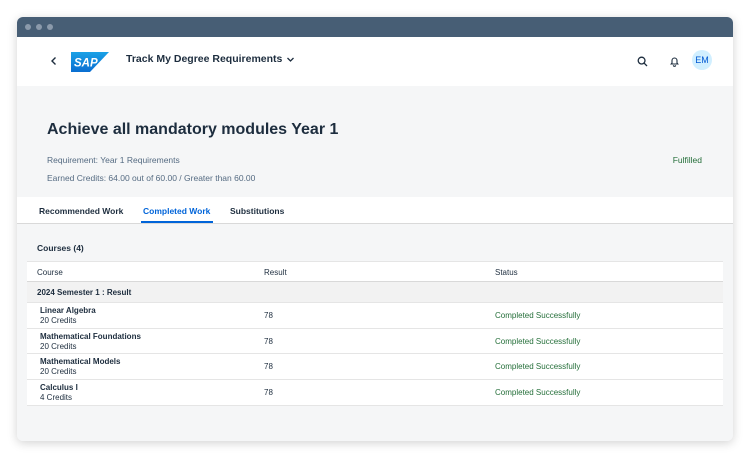  What do you see at coordinates (375, 271) in the screenshot?
I see `table-header: Course Result Status` at bounding box center [375, 271].